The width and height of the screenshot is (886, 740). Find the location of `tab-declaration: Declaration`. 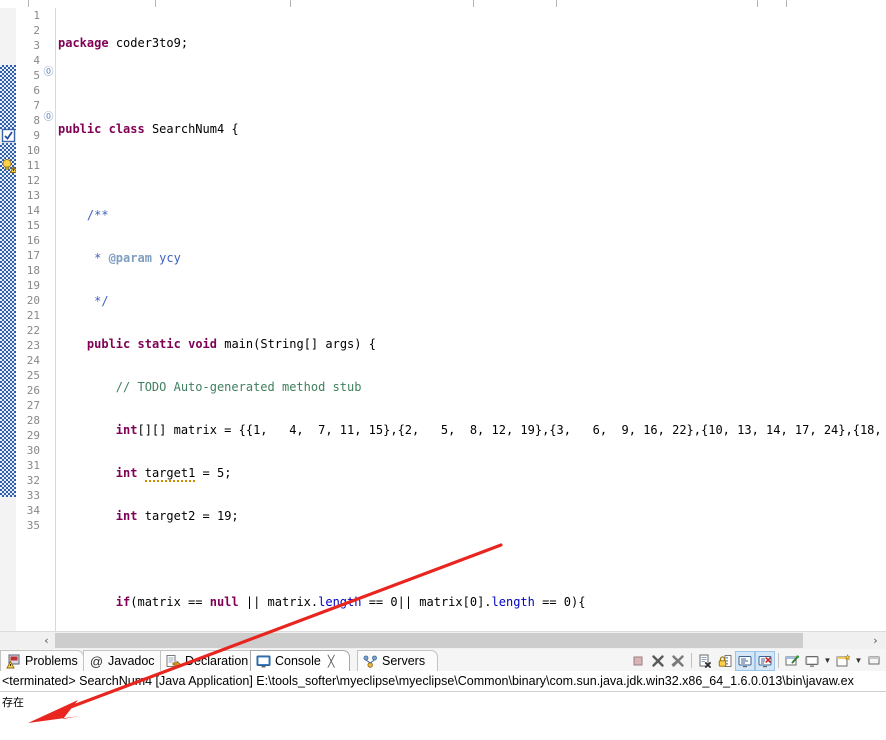

tab-declaration: Declaration is located at coordinates (208, 660).